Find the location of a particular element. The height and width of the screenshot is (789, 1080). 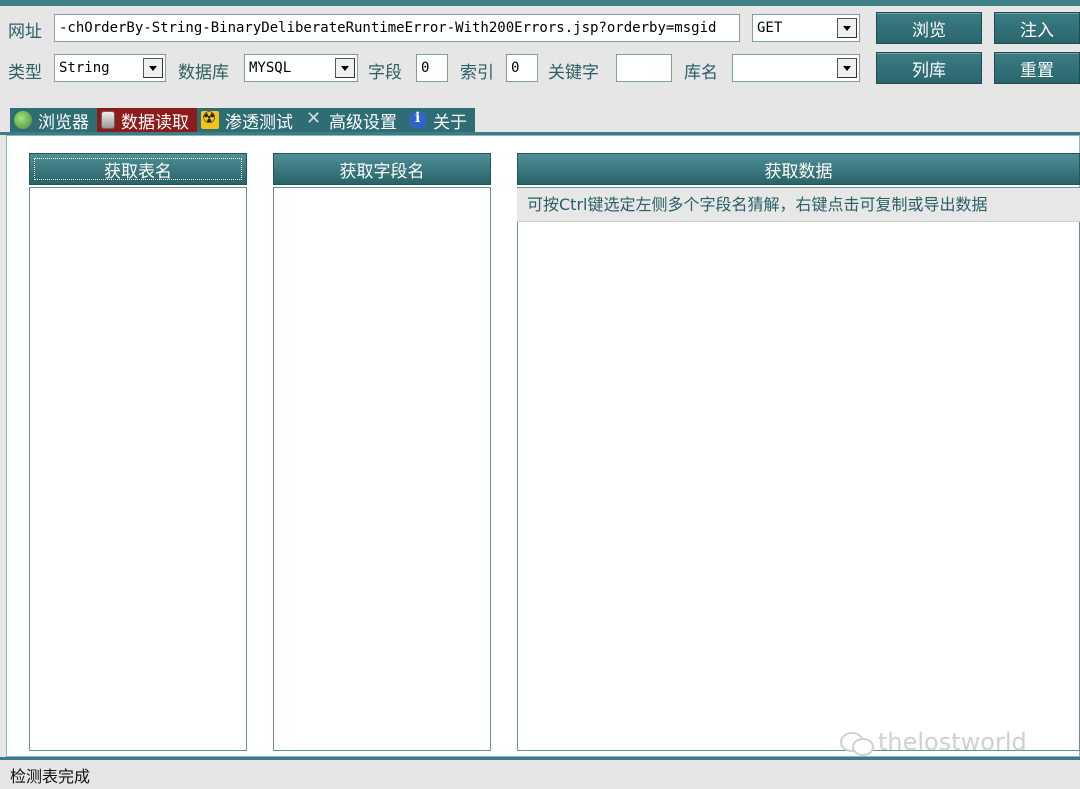

get-fields-button: 获取字段名 is located at coordinates (382, 169).